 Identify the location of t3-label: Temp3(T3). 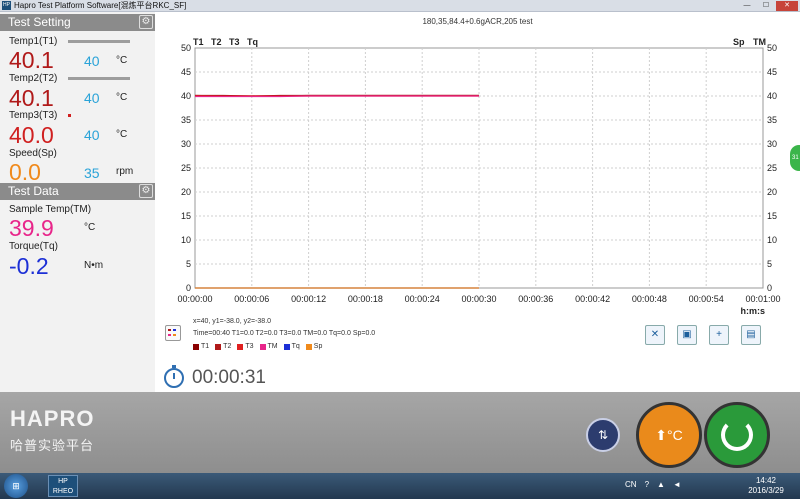
(33, 115).